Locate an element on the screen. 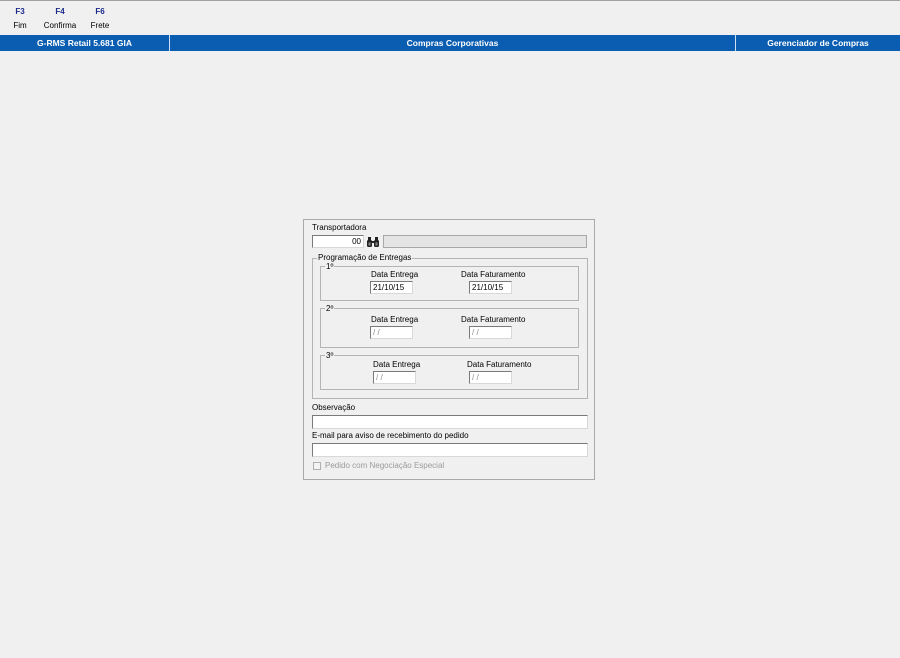 This screenshot has height=658, width=900. entrega-3-data-faturamento-label: Data Faturamento is located at coordinates (499, 364).